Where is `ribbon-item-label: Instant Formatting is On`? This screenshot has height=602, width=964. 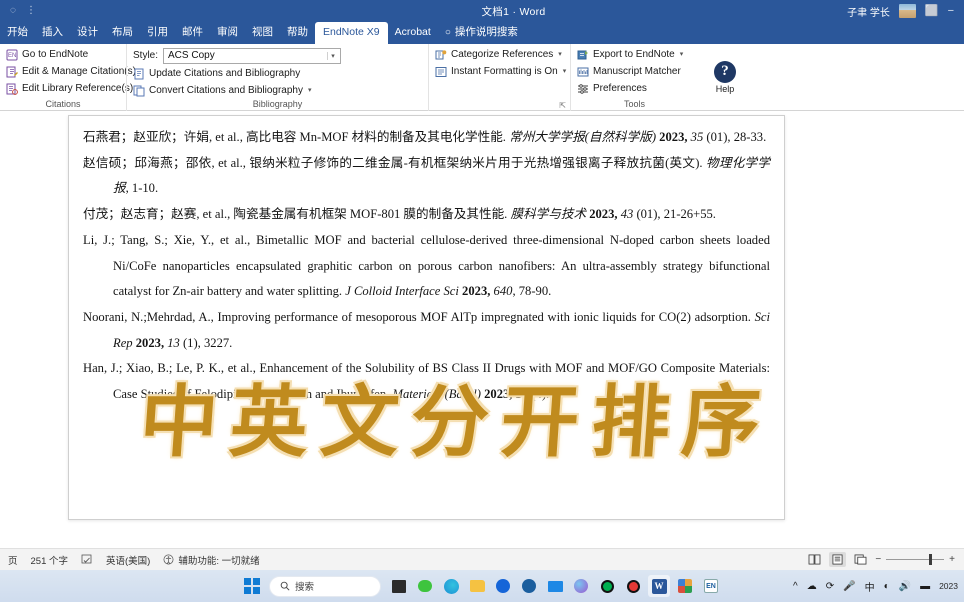
ribbon-item-label: Instant Formatting is On is located at coordinates (504, 71).